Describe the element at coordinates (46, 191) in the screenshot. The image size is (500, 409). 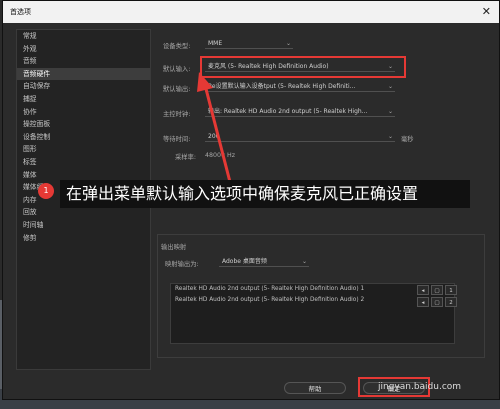
I see `step-badge: 1` at that location.